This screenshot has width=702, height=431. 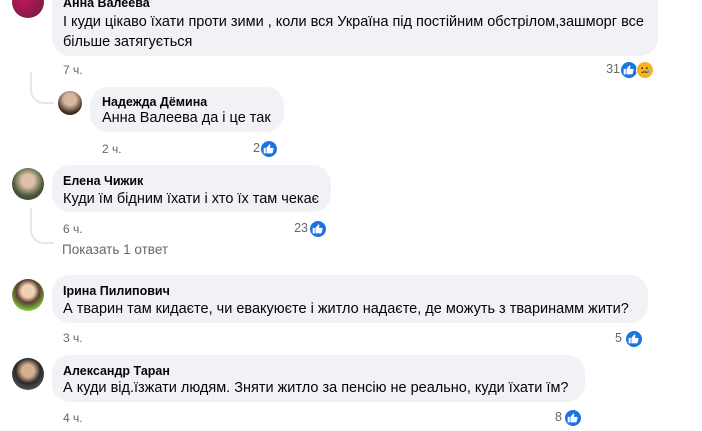 I want to click on comment-time: 2 ч., so click(x=112, y=149).